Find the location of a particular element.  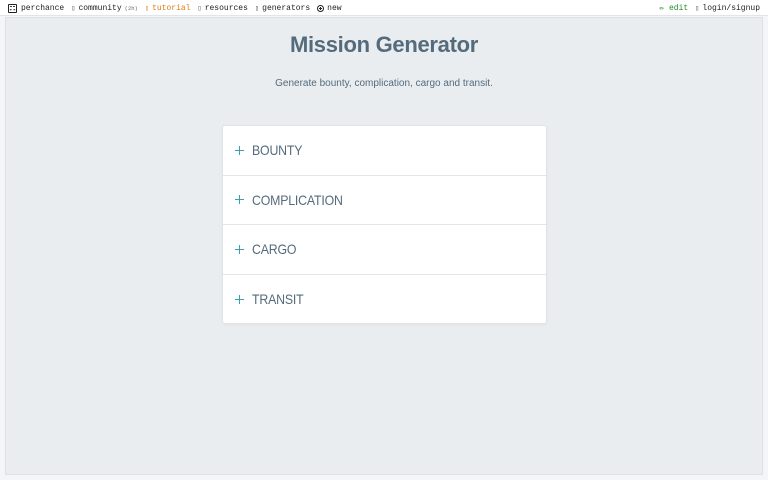

edit-label: ✏ edit is located at coordinates (674, 8).